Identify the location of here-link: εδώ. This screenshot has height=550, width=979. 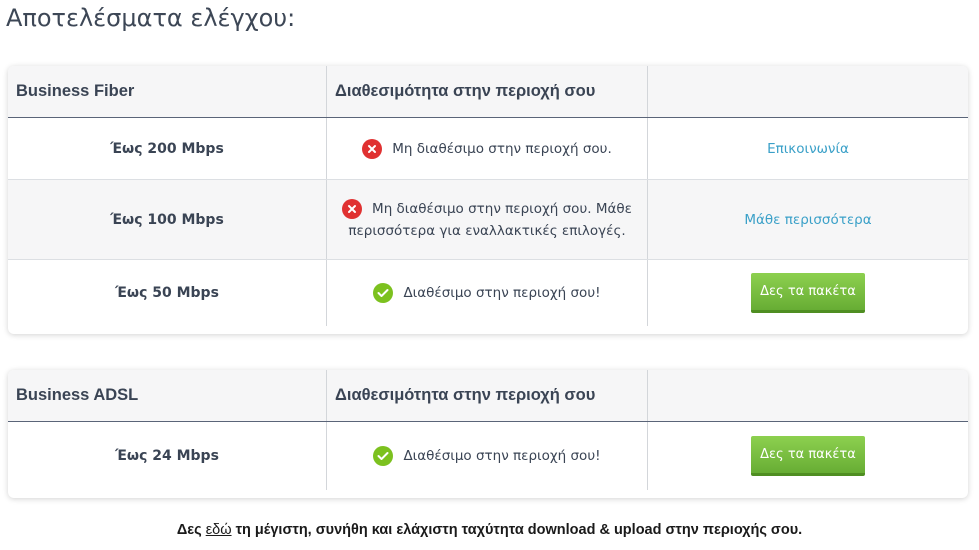
(219, 530).